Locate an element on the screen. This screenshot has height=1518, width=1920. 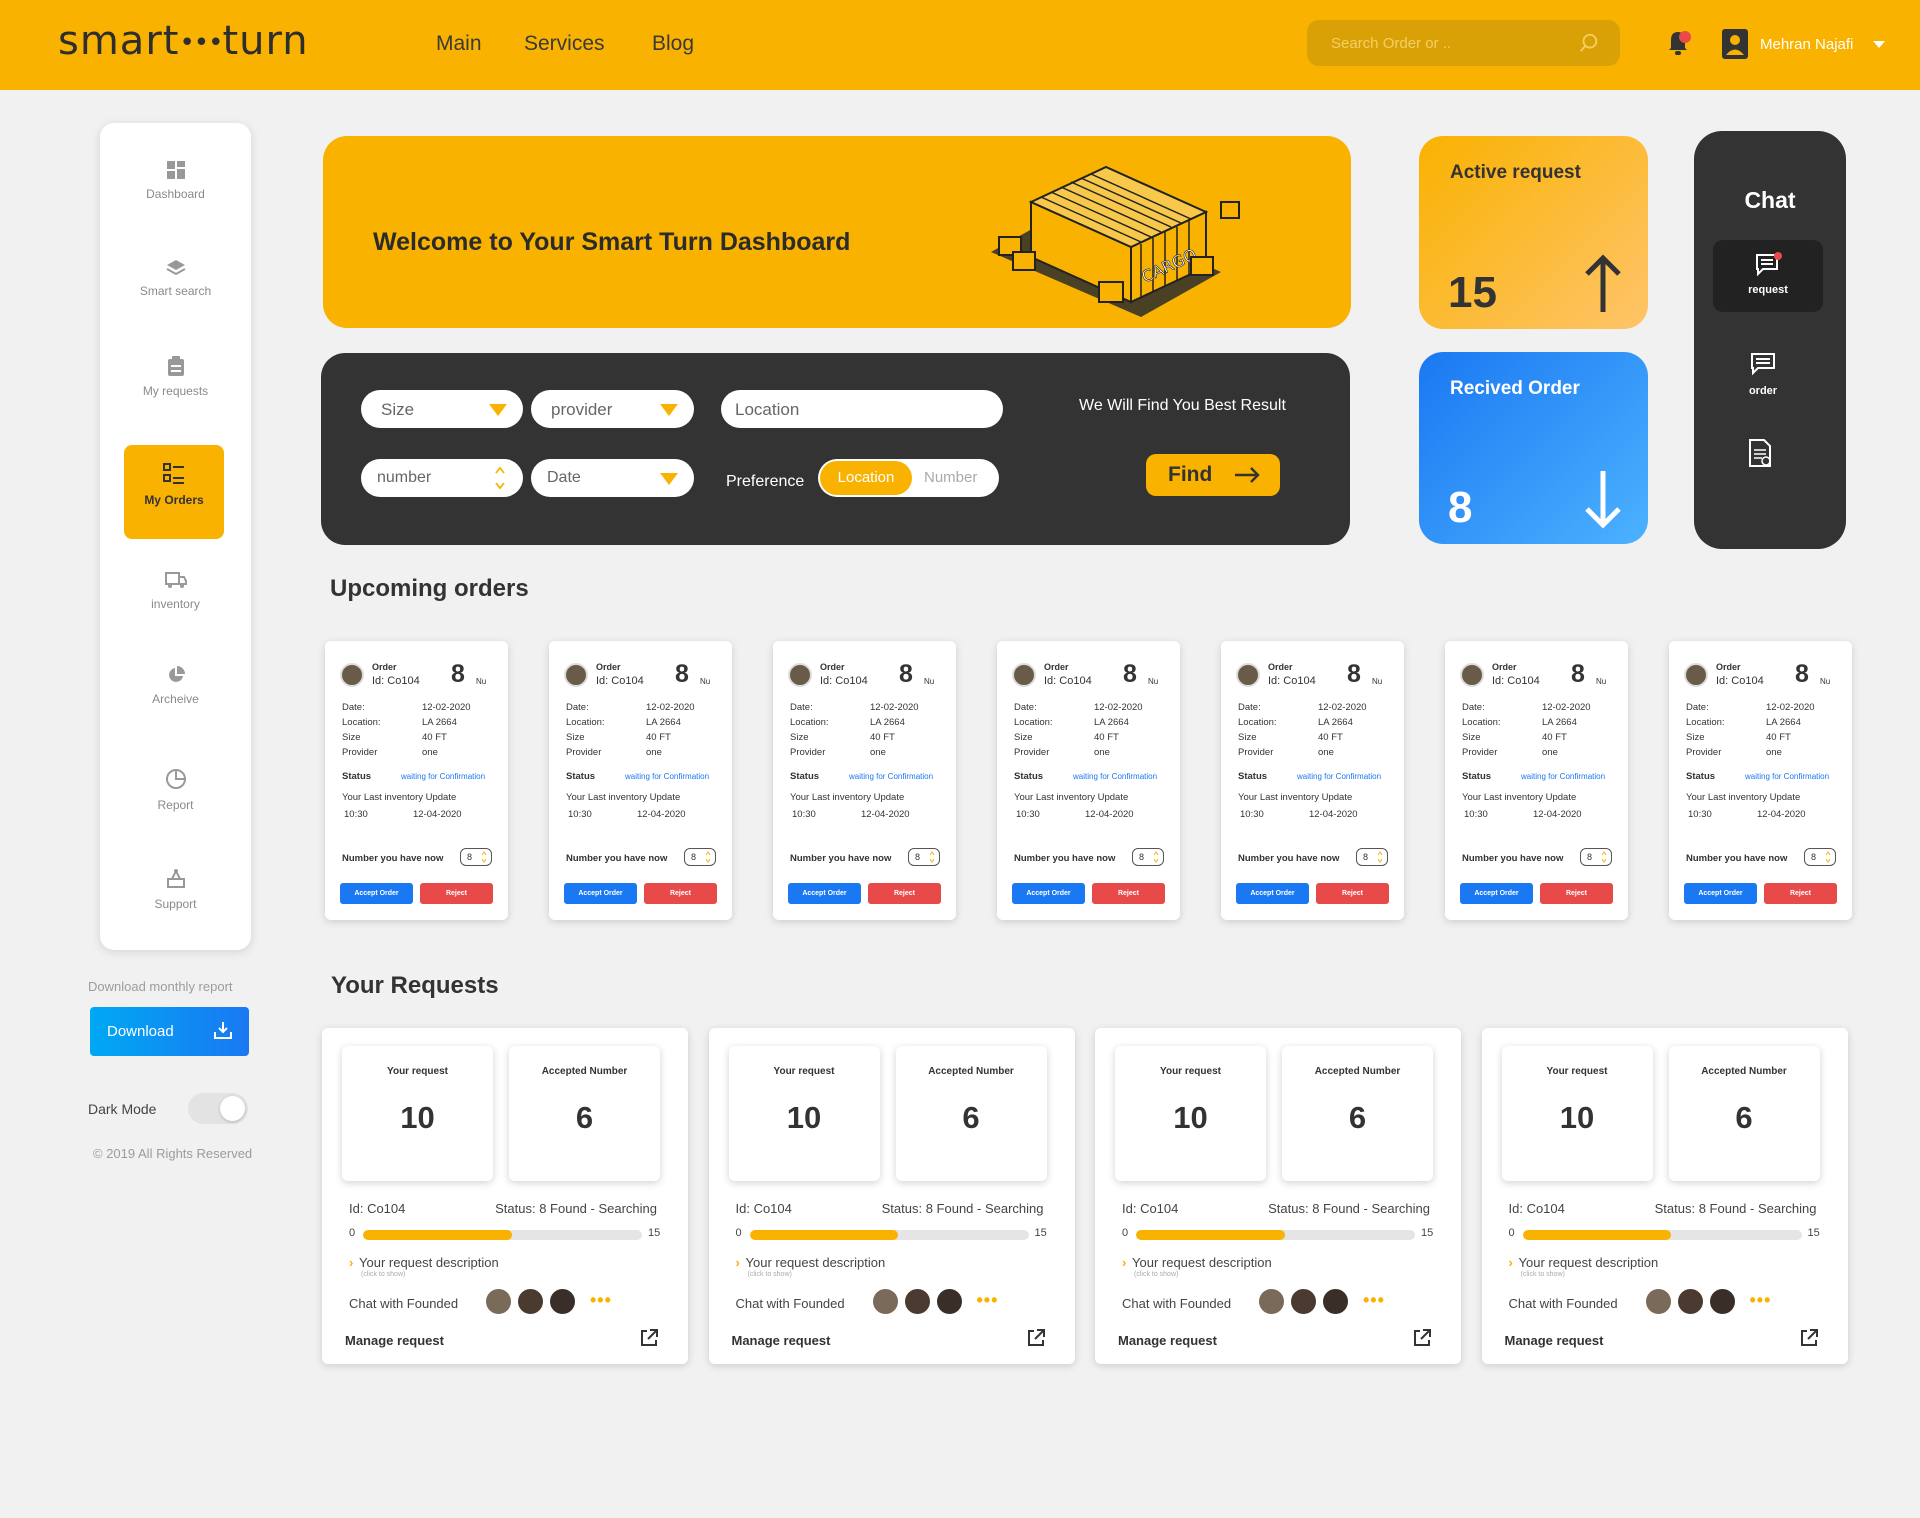
request-status: Status: 8 Found - Searching is located at coordinates (1349, 1208).